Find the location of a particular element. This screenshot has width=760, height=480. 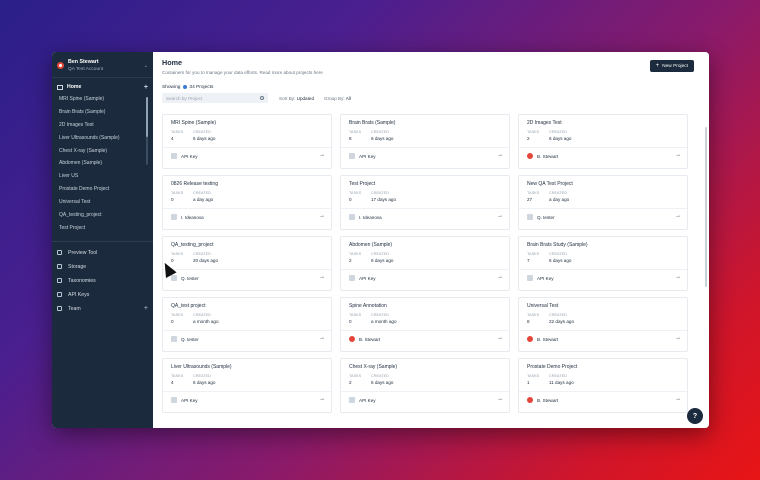

new-project-button: + New Project is located at coordinates (671, 66).